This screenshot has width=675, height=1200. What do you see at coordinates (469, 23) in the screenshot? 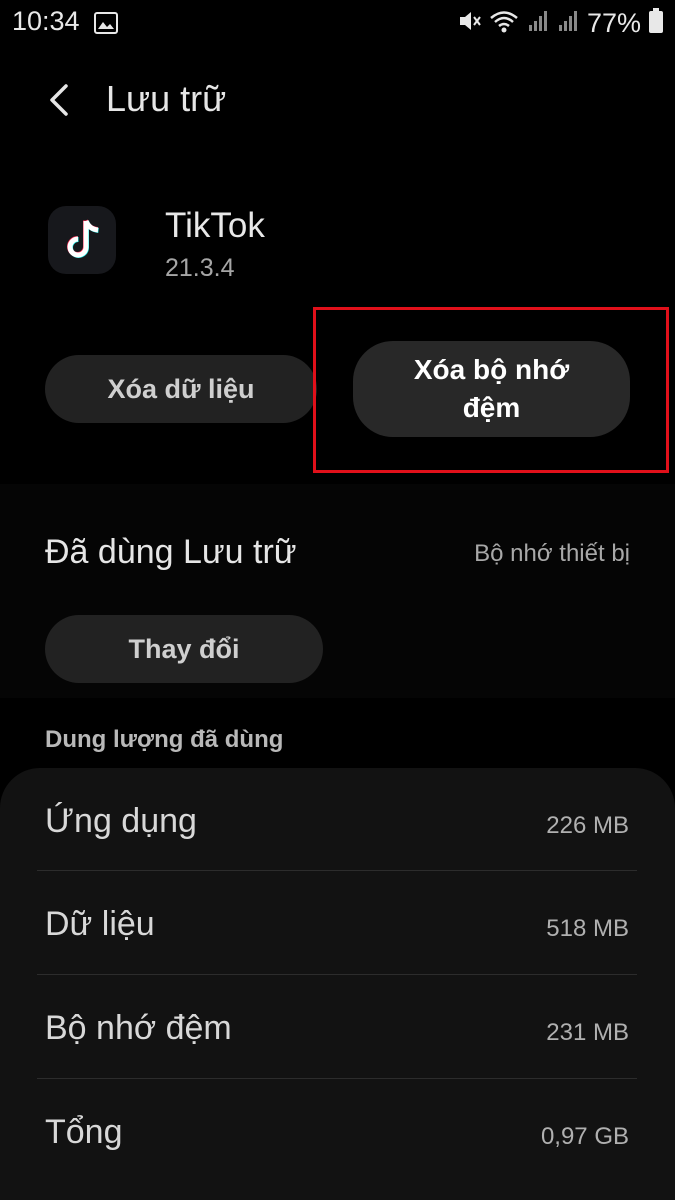
I see `mute-icon` at bounding box center [469, 23].